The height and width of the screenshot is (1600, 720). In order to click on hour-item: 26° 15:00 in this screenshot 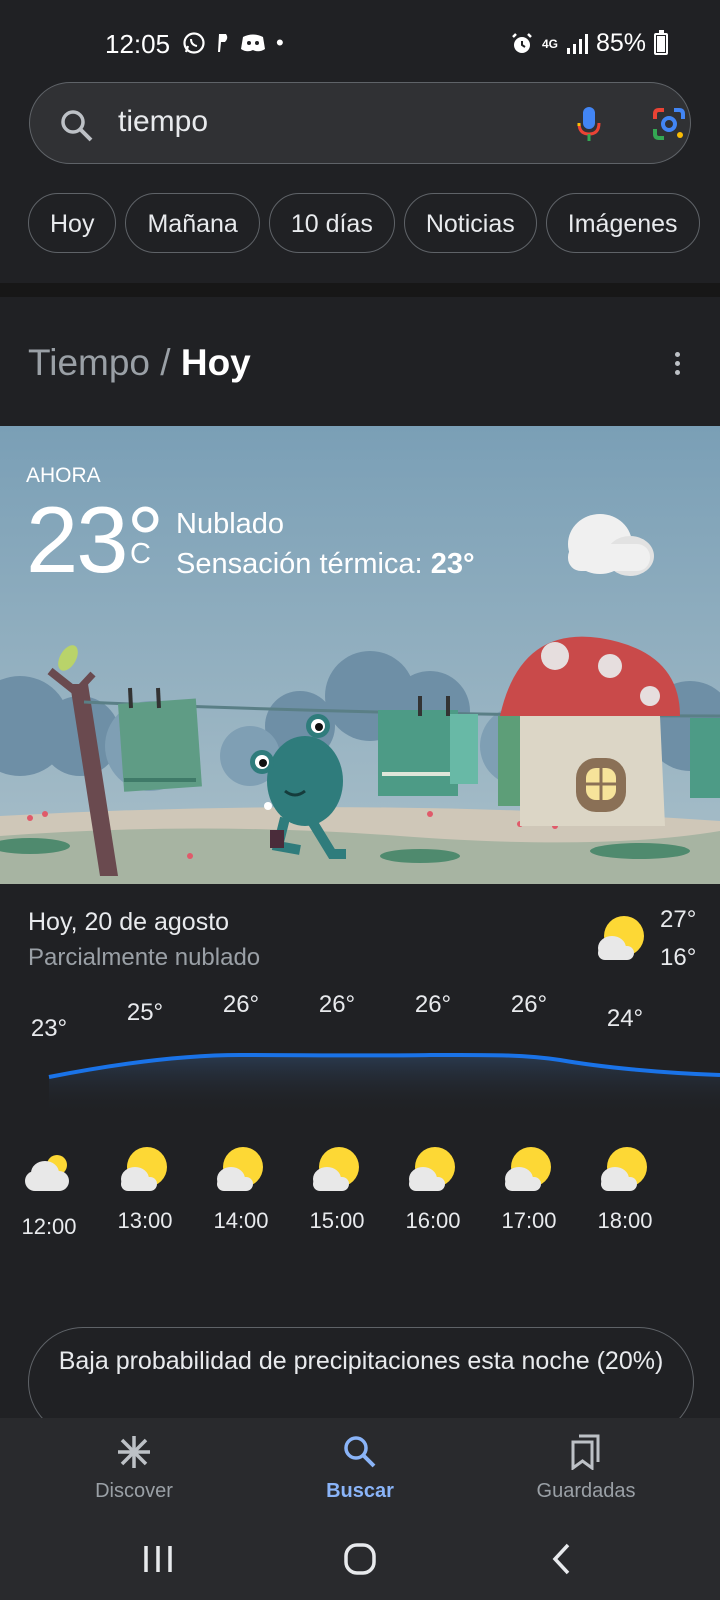, I will do `click(337, 1114)`.